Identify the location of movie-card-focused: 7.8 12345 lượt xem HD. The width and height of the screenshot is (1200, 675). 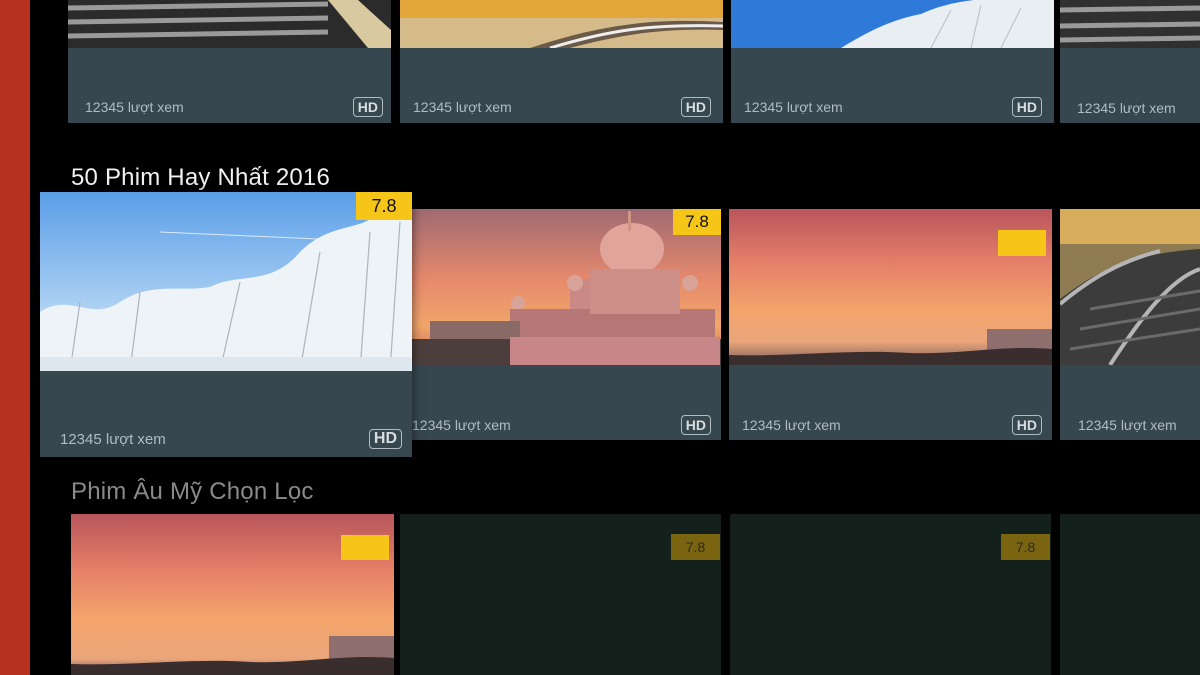
(226, 324).